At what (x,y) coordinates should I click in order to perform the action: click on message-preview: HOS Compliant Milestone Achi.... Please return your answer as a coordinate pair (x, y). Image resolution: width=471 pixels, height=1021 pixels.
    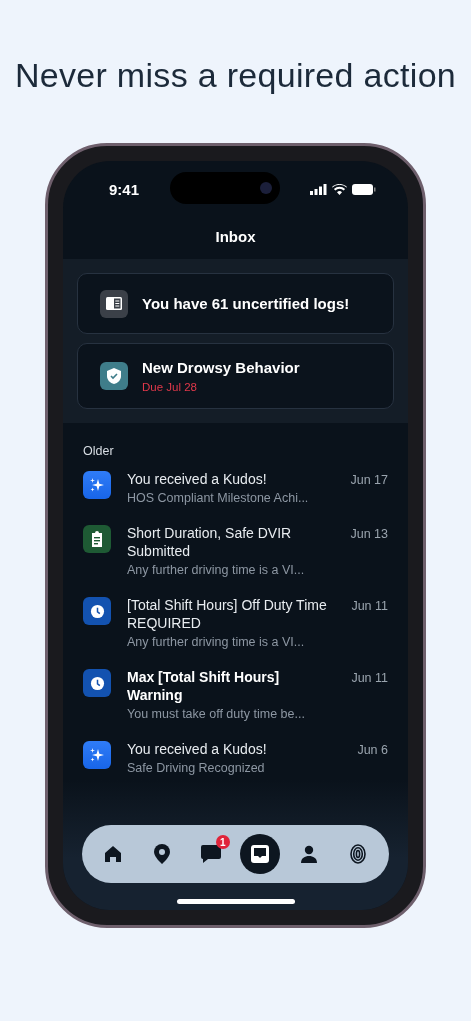
    Looking at the image, I should click on (218, 498).